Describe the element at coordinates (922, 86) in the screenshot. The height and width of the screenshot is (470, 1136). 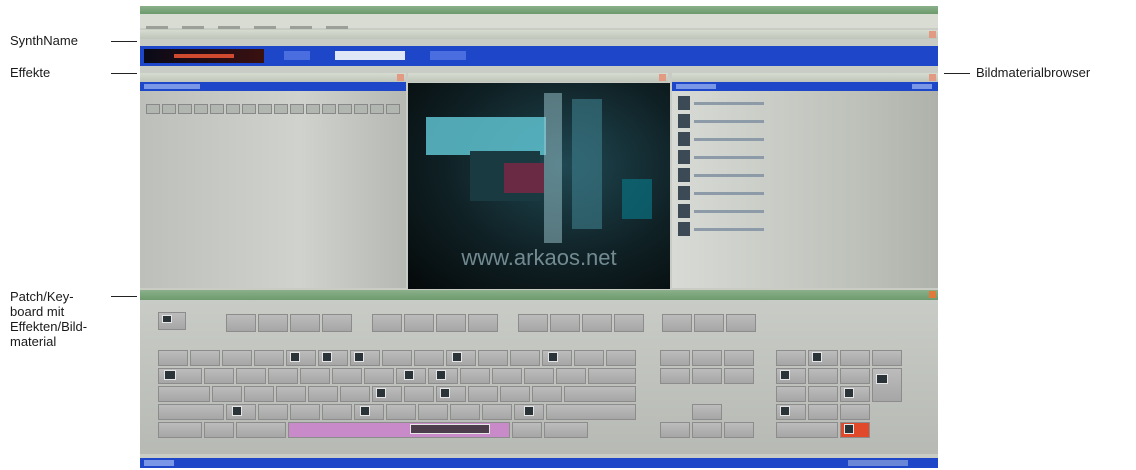
I see `browser-buttons` at that location.